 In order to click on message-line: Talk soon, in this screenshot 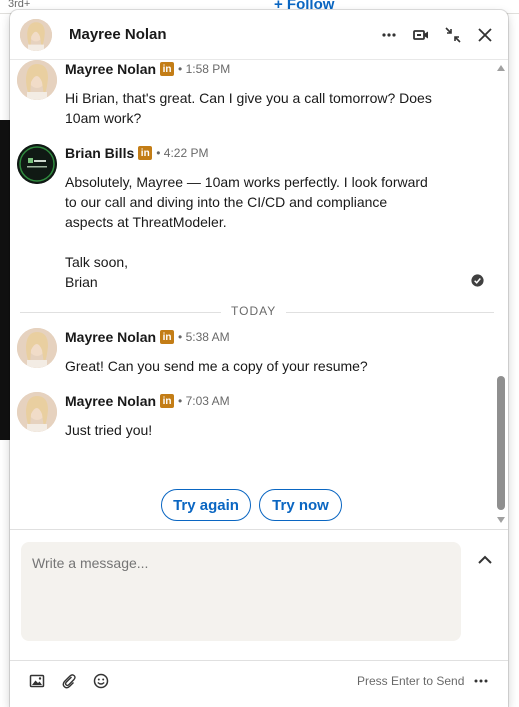, I will do `click(97, 262)`.